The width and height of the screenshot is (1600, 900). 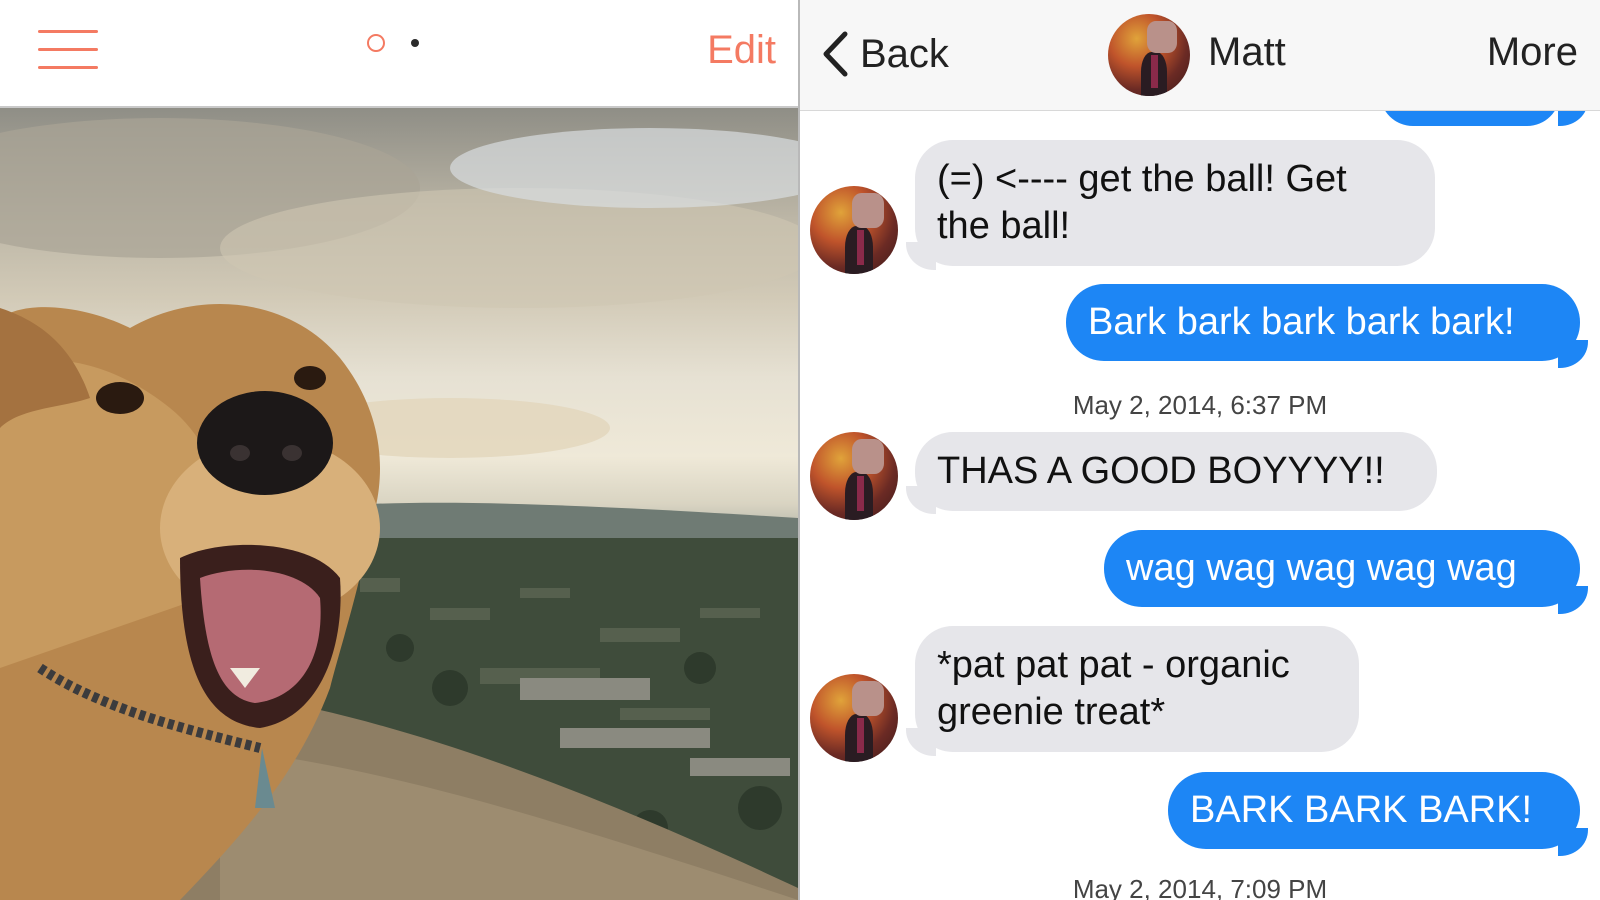 What do you see at coordinates (1247, 52) in the screenshot?
I see `contact-name: Matt` at bounding box center [1247, 52].